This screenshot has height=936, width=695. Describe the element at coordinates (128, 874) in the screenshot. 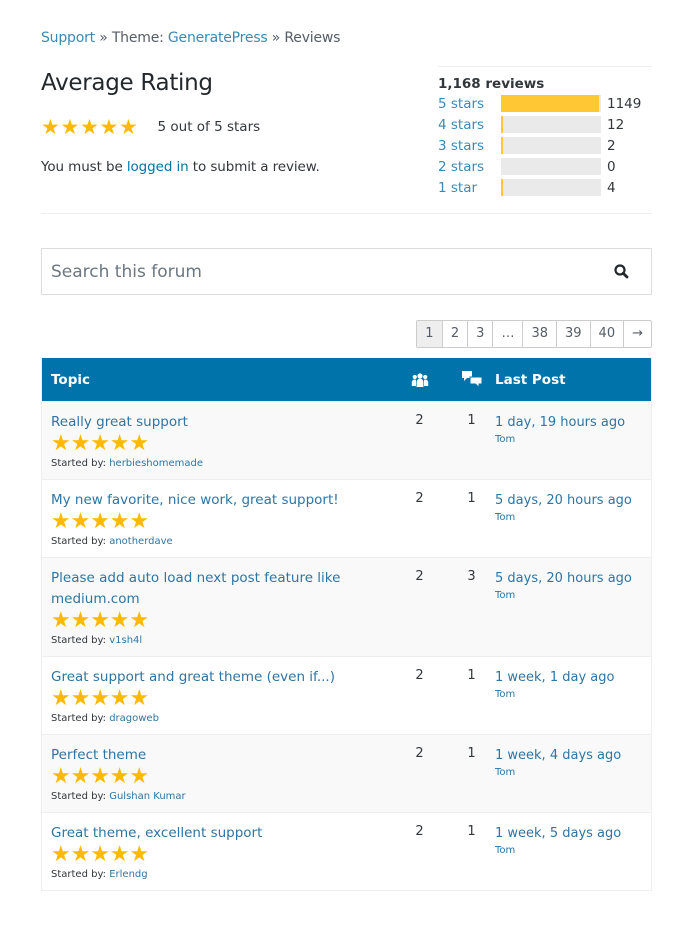

I see `topic-author-link: Erlendg` at that location.